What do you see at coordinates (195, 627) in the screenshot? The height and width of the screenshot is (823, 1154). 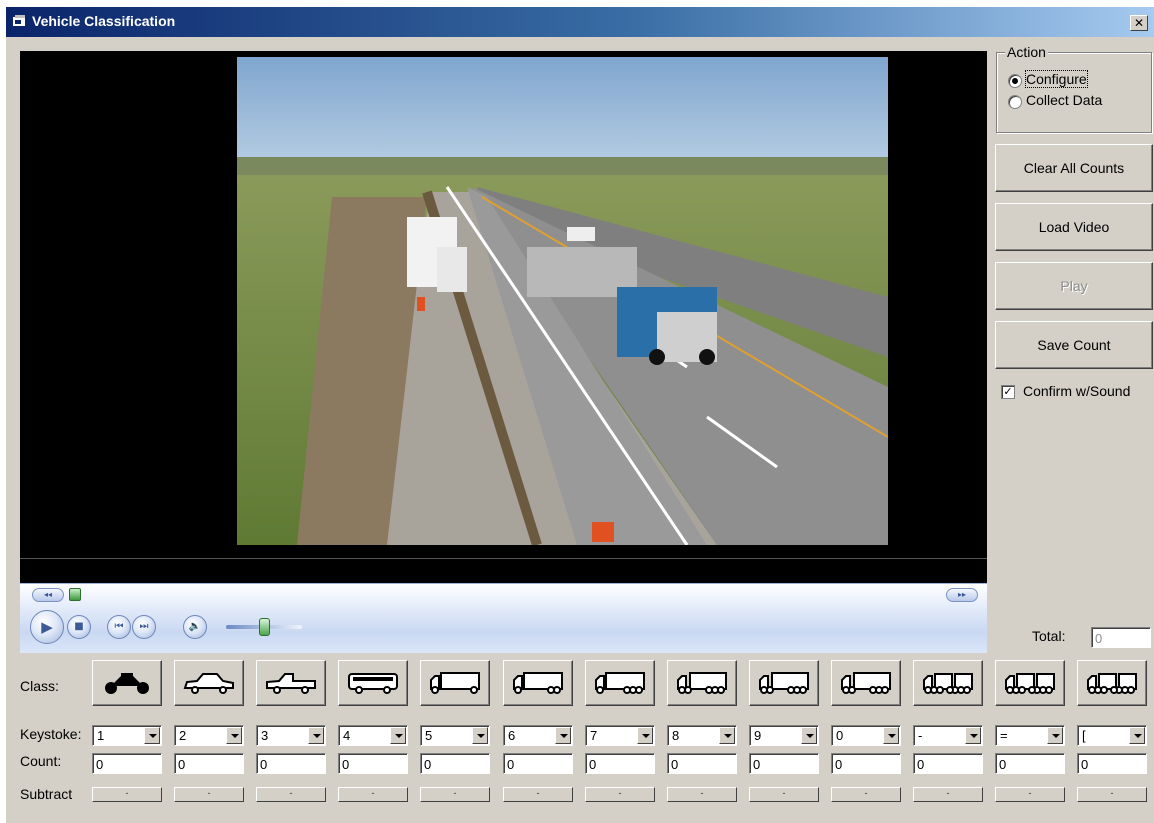 I see `volume-icon: 🔈` at bounding box center [195, 627].